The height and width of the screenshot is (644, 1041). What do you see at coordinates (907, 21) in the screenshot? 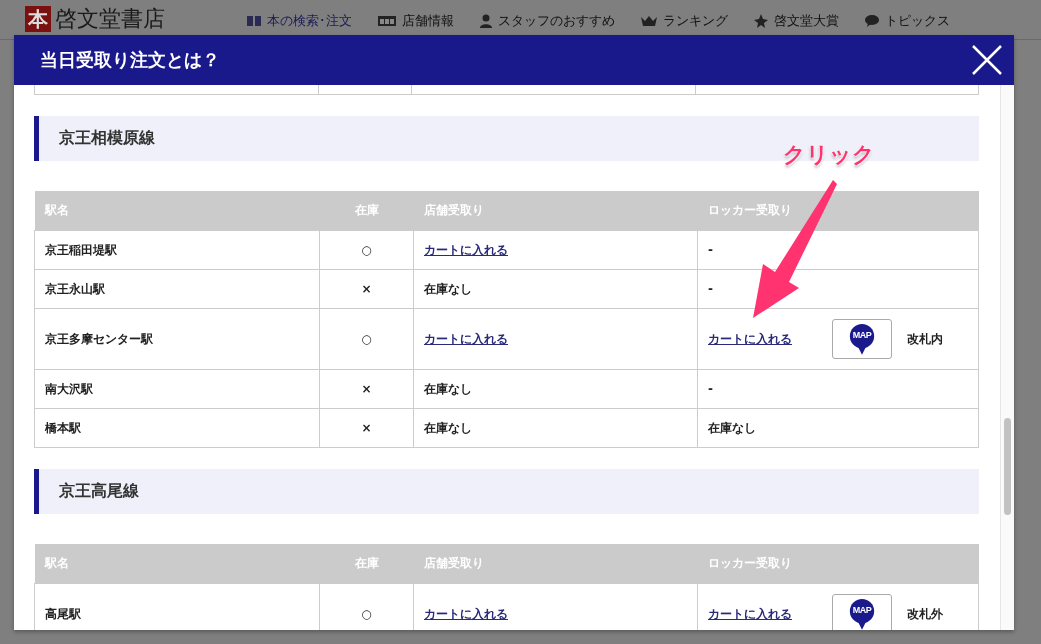
I see `nav-link: トピックス` at bounding box center [907, 21].